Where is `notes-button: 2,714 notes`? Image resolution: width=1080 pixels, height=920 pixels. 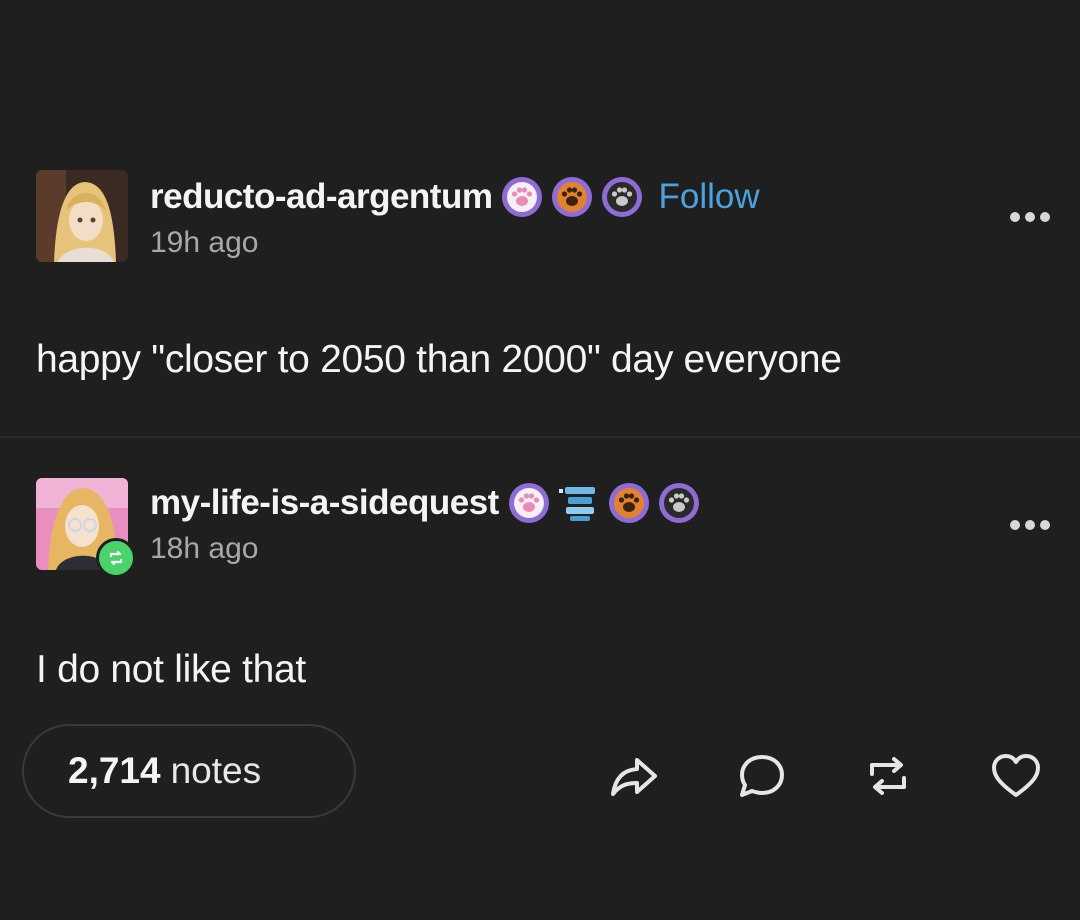 notes-button: 2,714 notes is located at coordinates (189, 771).